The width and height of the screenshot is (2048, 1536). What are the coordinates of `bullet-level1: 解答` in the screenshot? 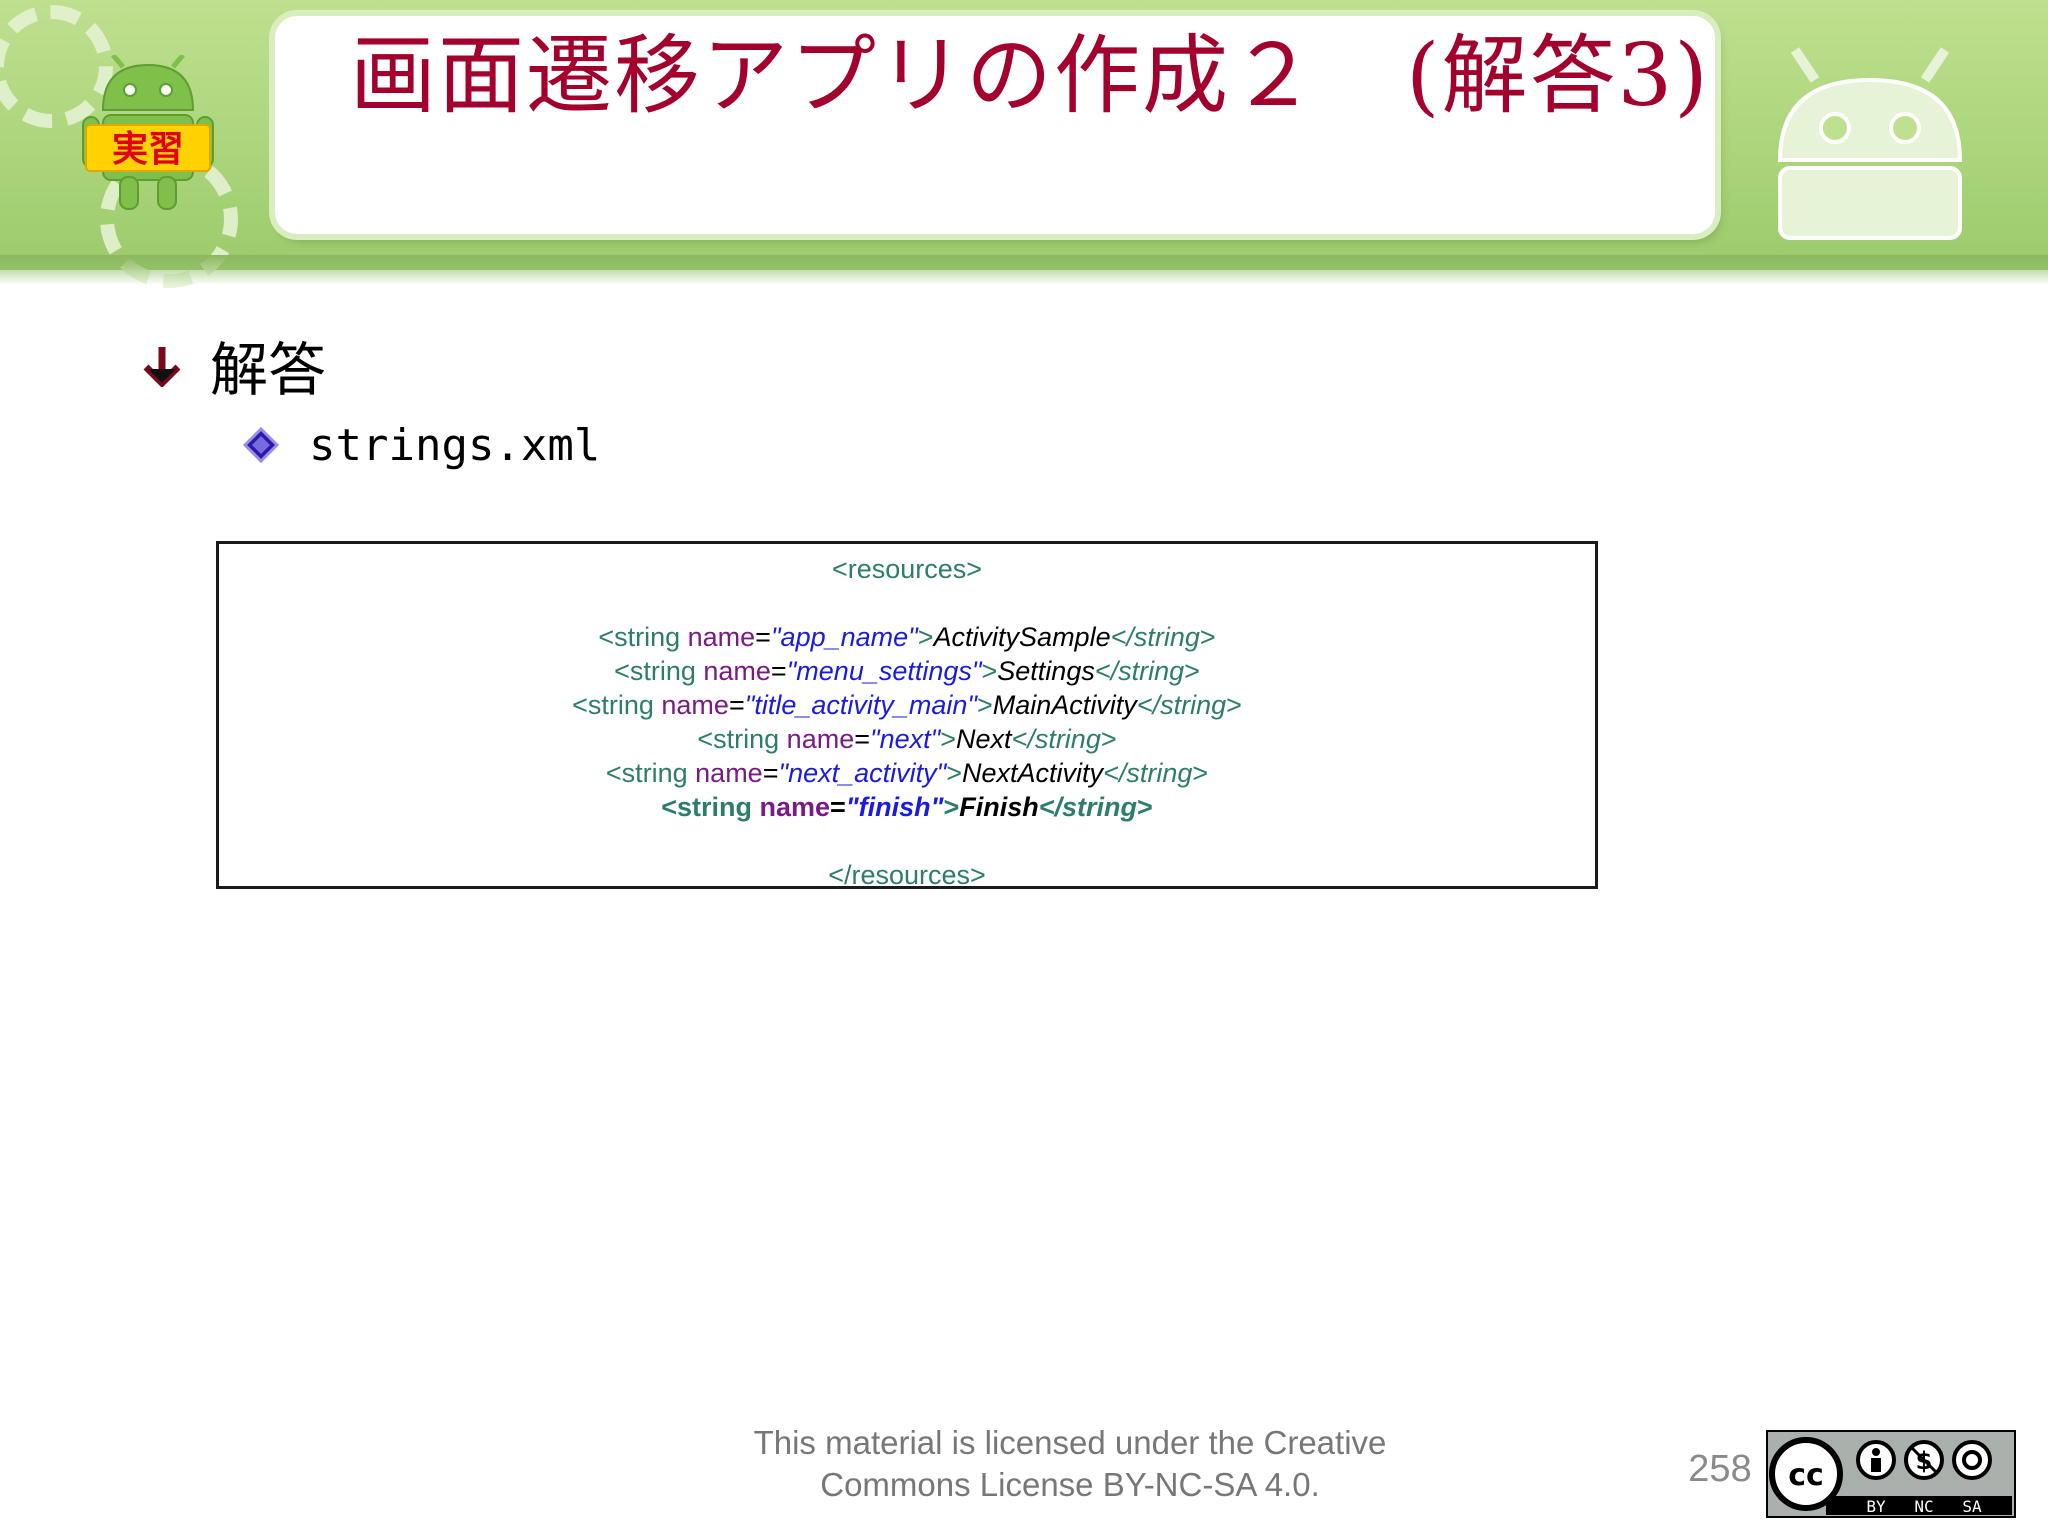 It's located at (233, 367).